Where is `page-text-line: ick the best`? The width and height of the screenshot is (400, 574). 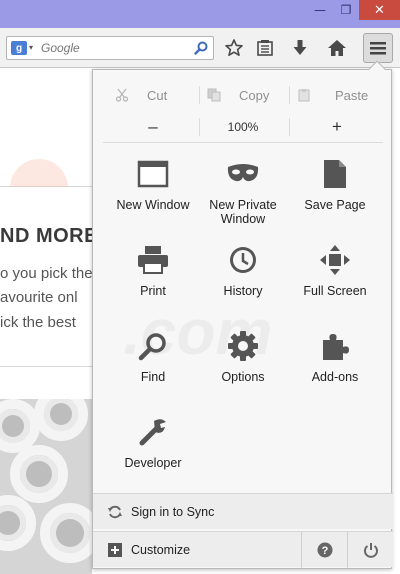 page-text-line: ick the best is located at coordinates (38, 322).